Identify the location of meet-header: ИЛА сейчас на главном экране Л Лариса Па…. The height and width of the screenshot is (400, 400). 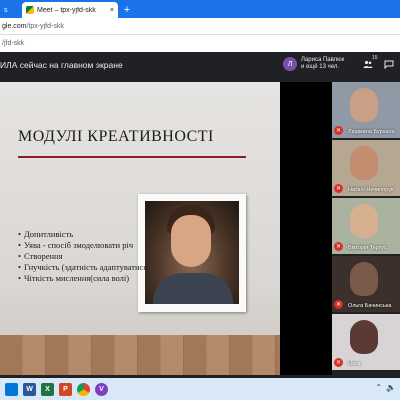
(200, 65).